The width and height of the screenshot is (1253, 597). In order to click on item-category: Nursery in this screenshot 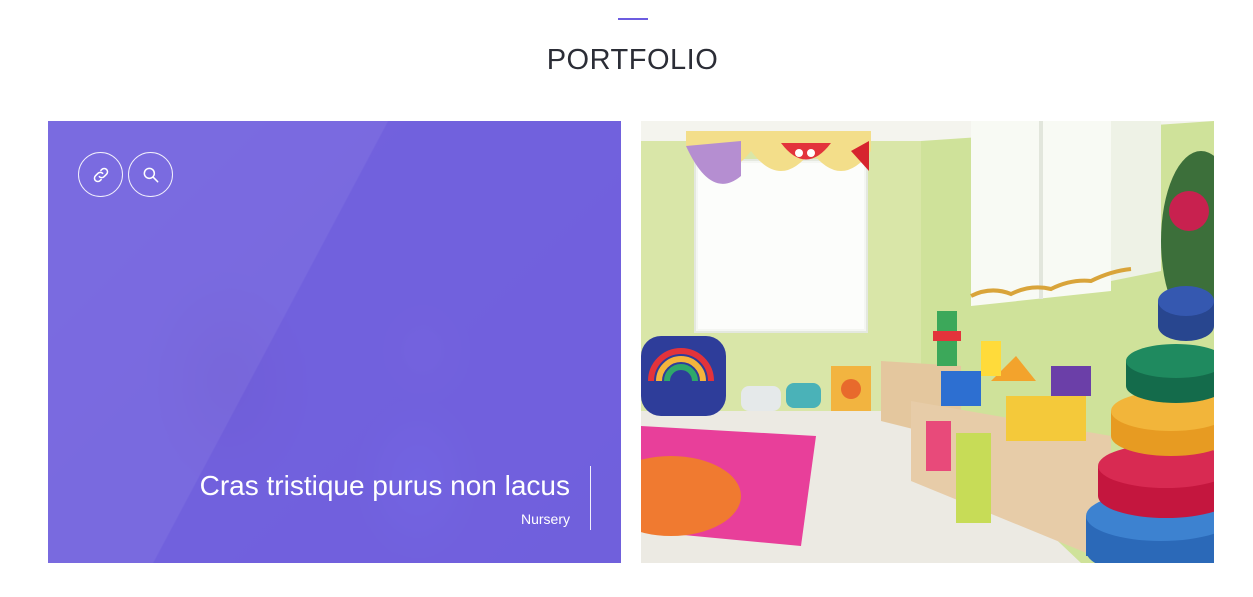, I will do `click(385, 519)`.